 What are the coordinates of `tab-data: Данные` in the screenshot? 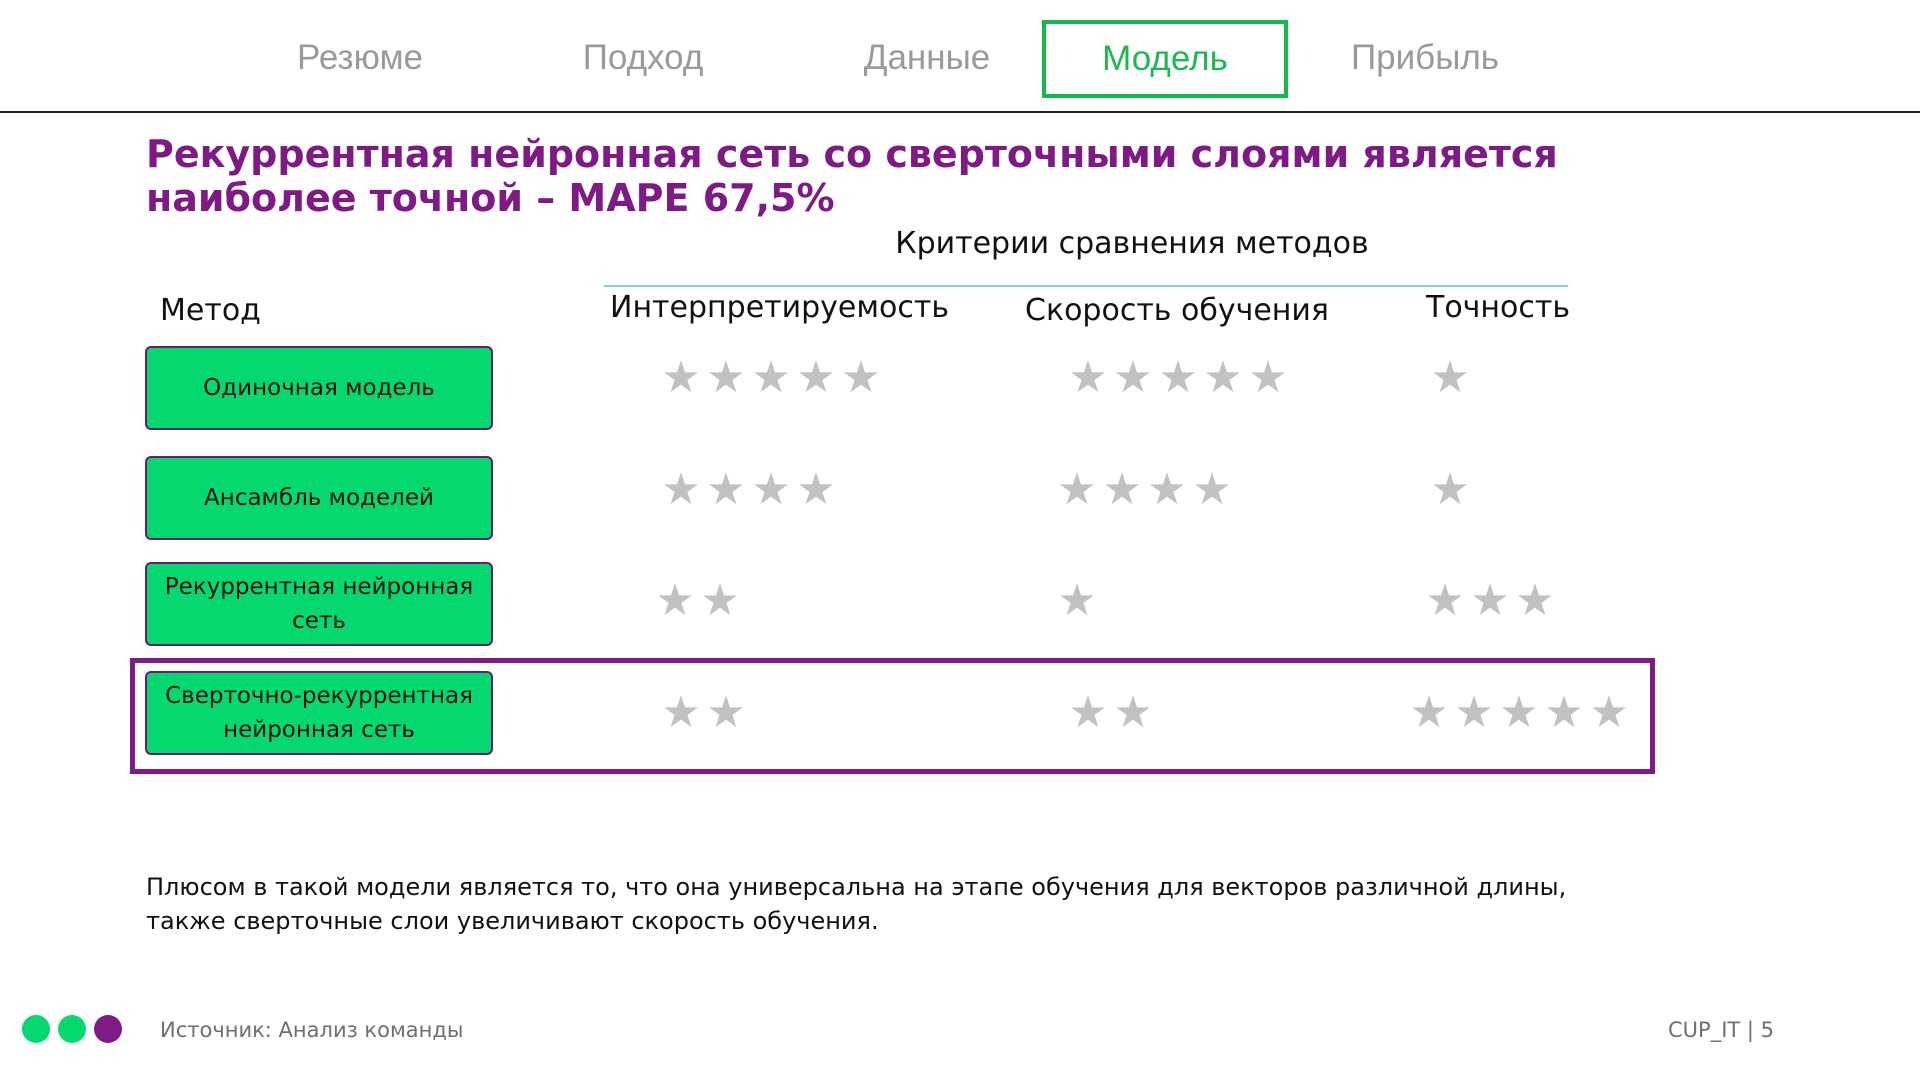 It's located at (927, 58).